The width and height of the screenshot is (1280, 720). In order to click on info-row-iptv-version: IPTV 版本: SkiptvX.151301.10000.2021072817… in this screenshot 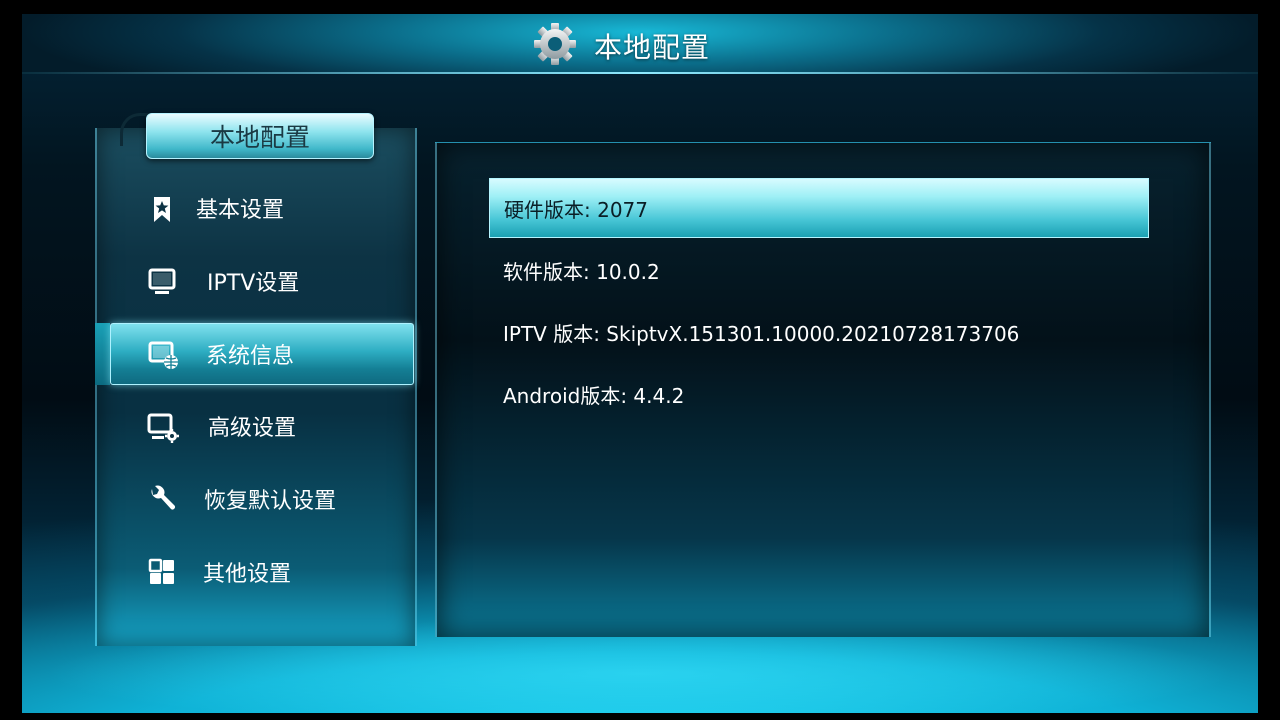, I will do `click(819, 332)`.